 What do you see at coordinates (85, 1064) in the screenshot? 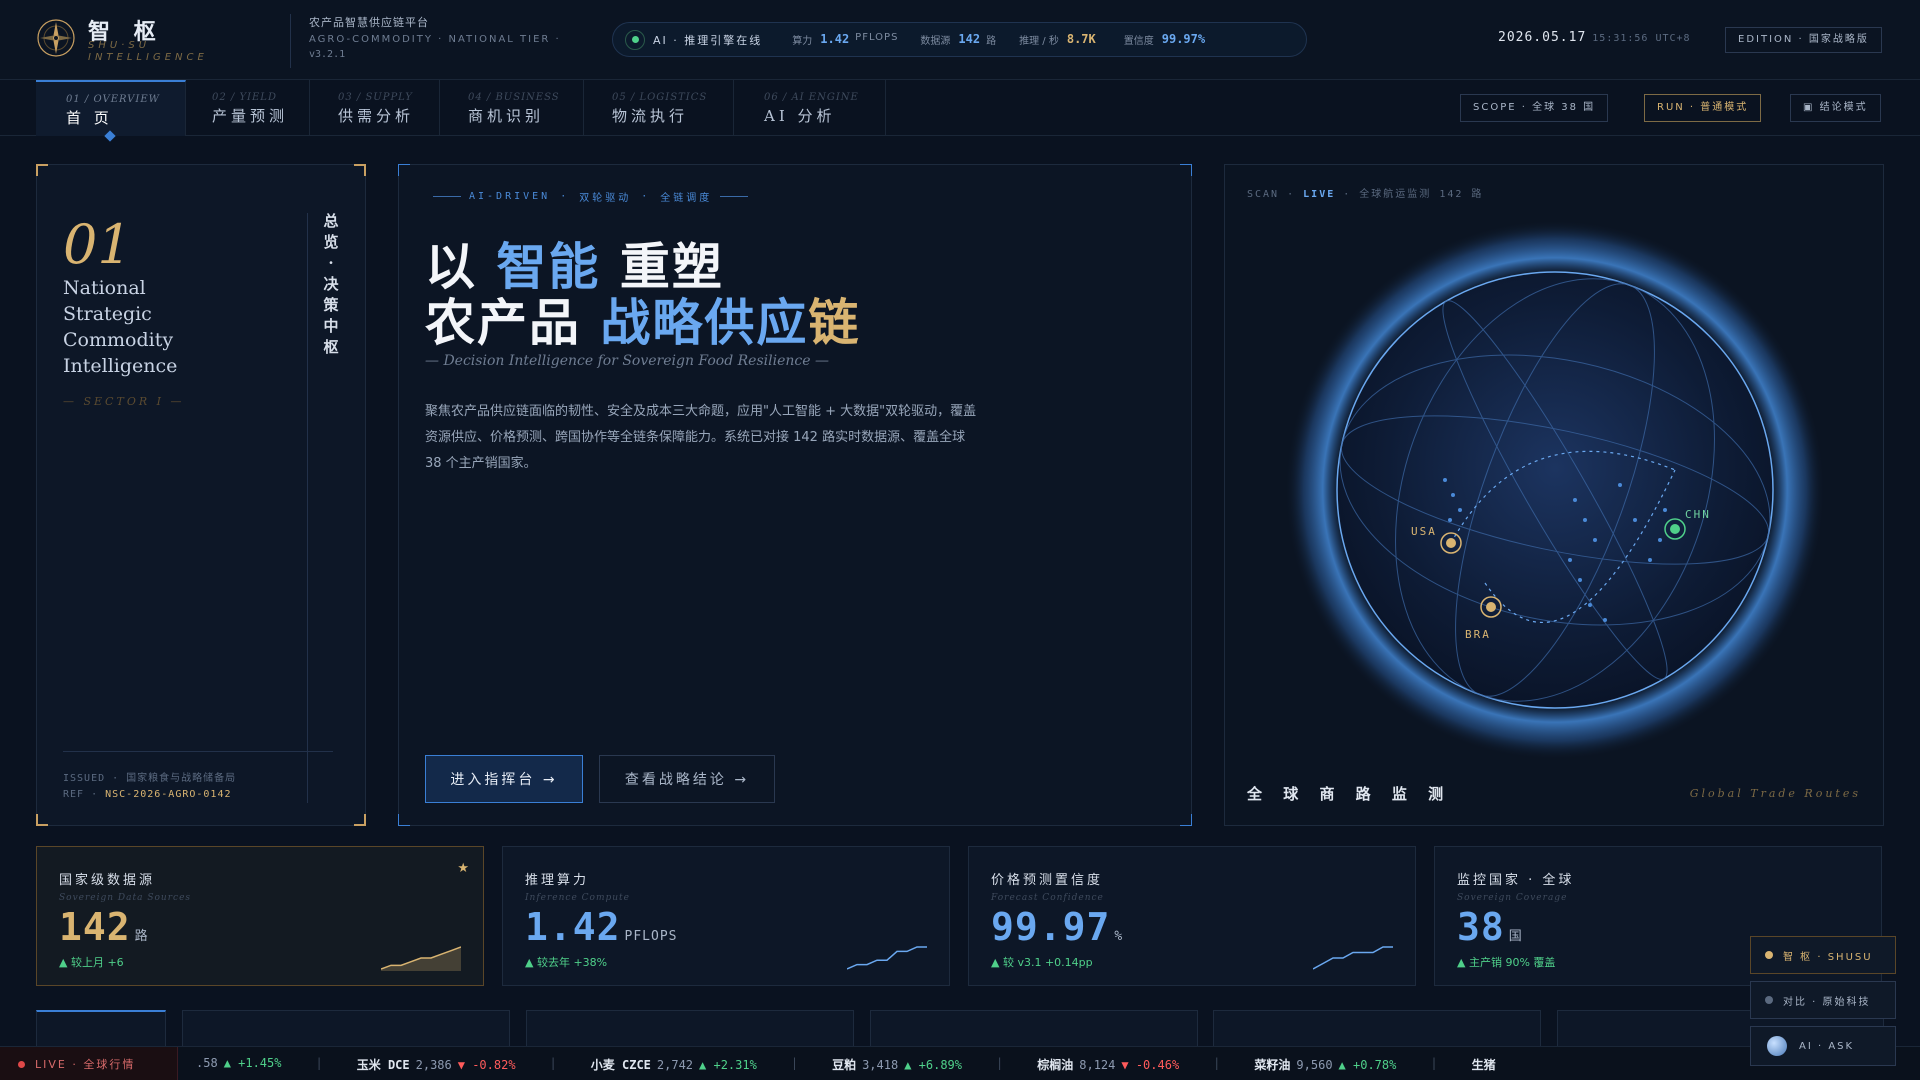
I see `live-label: LIVE · 全球行情` at bounding box center [85, 1064].